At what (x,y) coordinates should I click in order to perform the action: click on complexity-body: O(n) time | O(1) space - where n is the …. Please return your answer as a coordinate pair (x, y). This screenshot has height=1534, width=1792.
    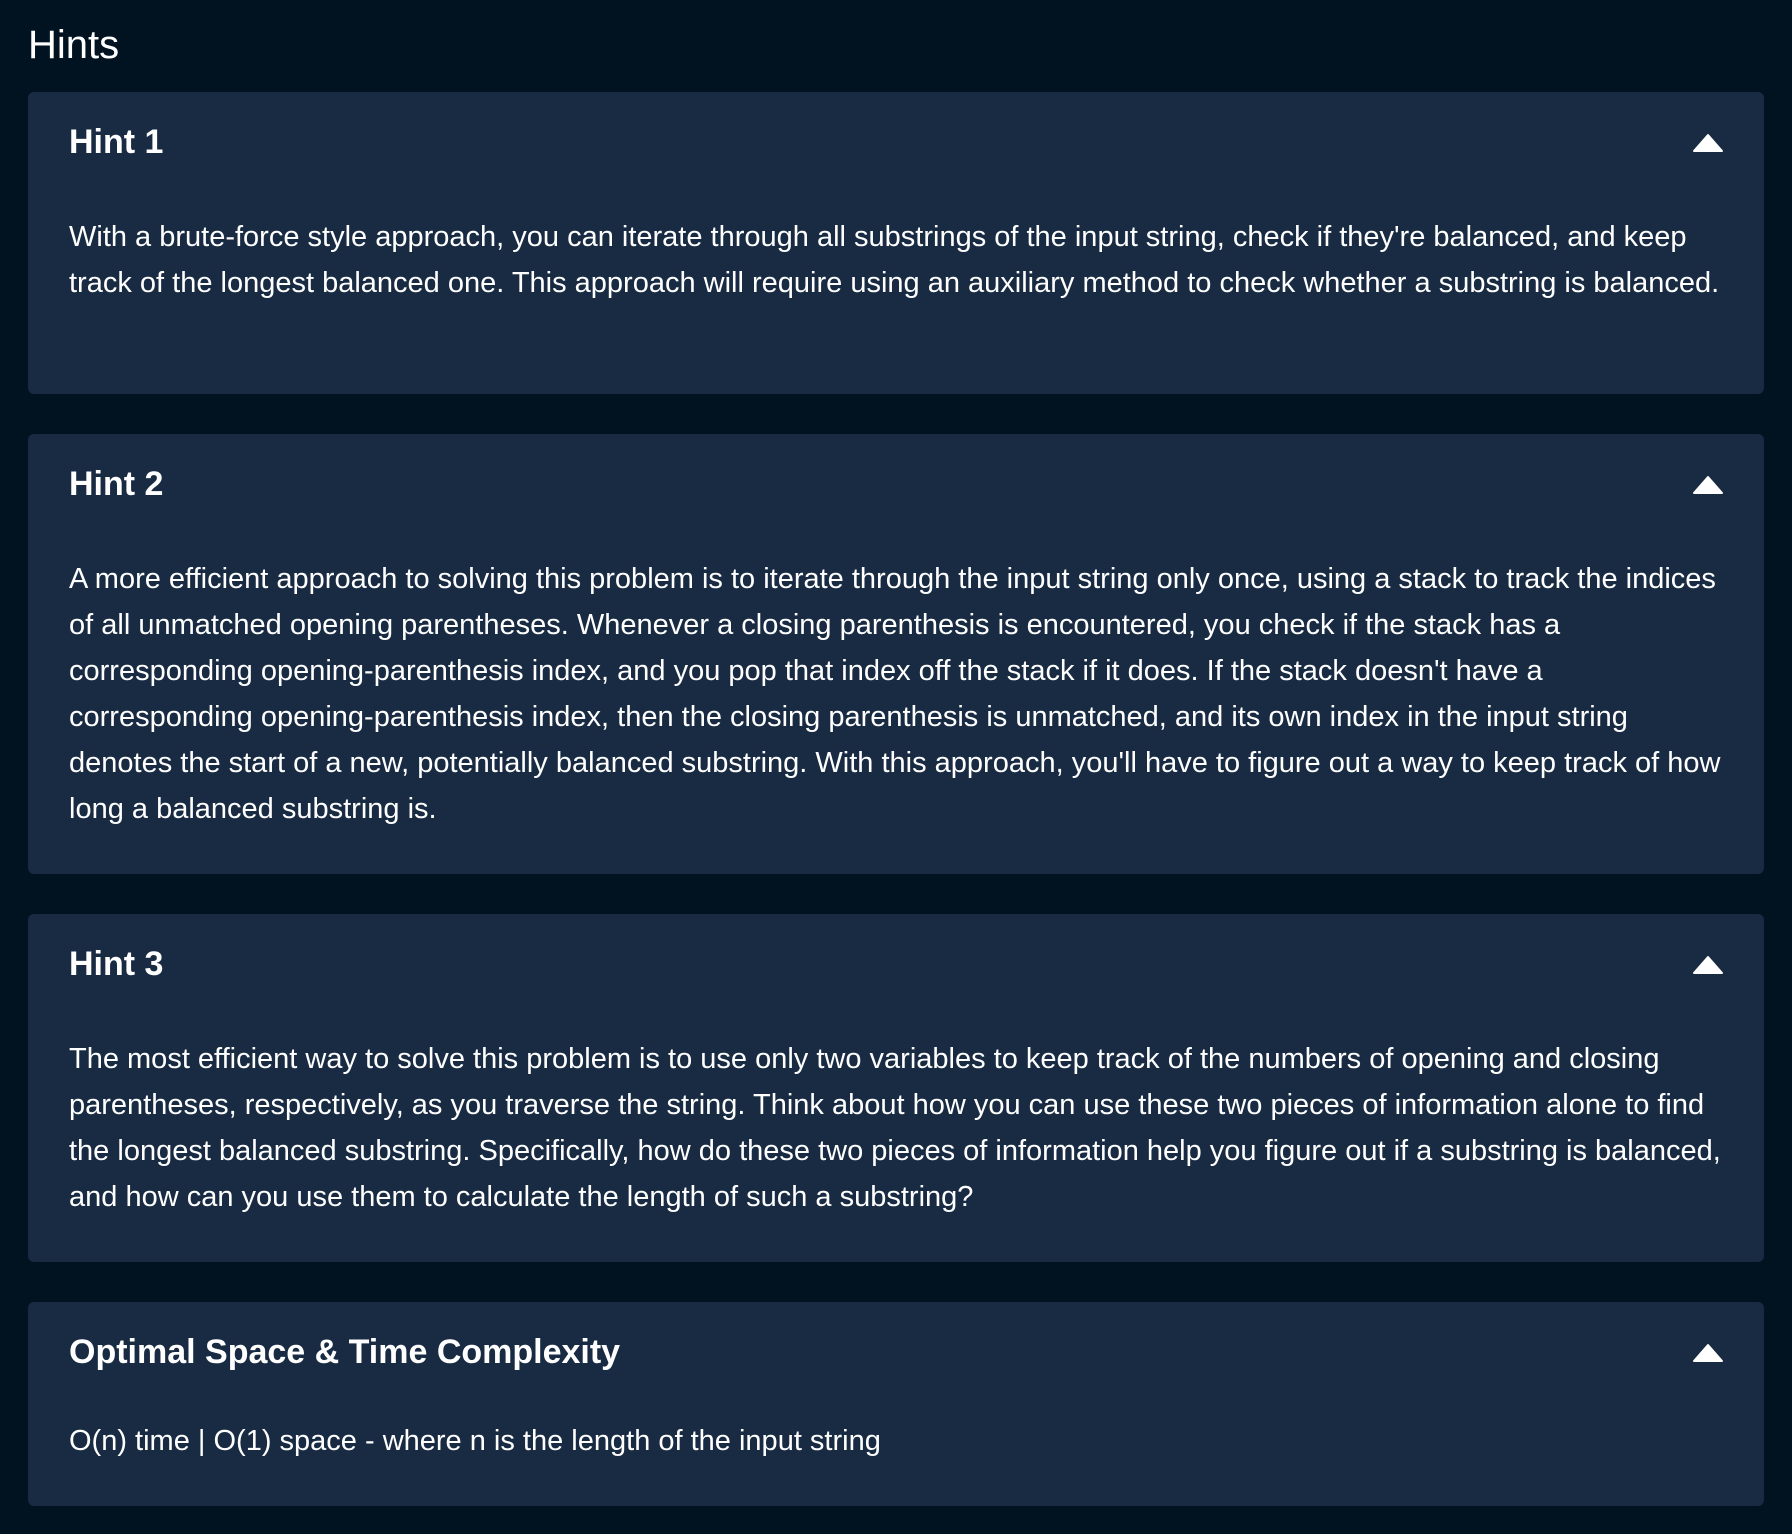
    Looking at the image, I should click on (475, 1441).